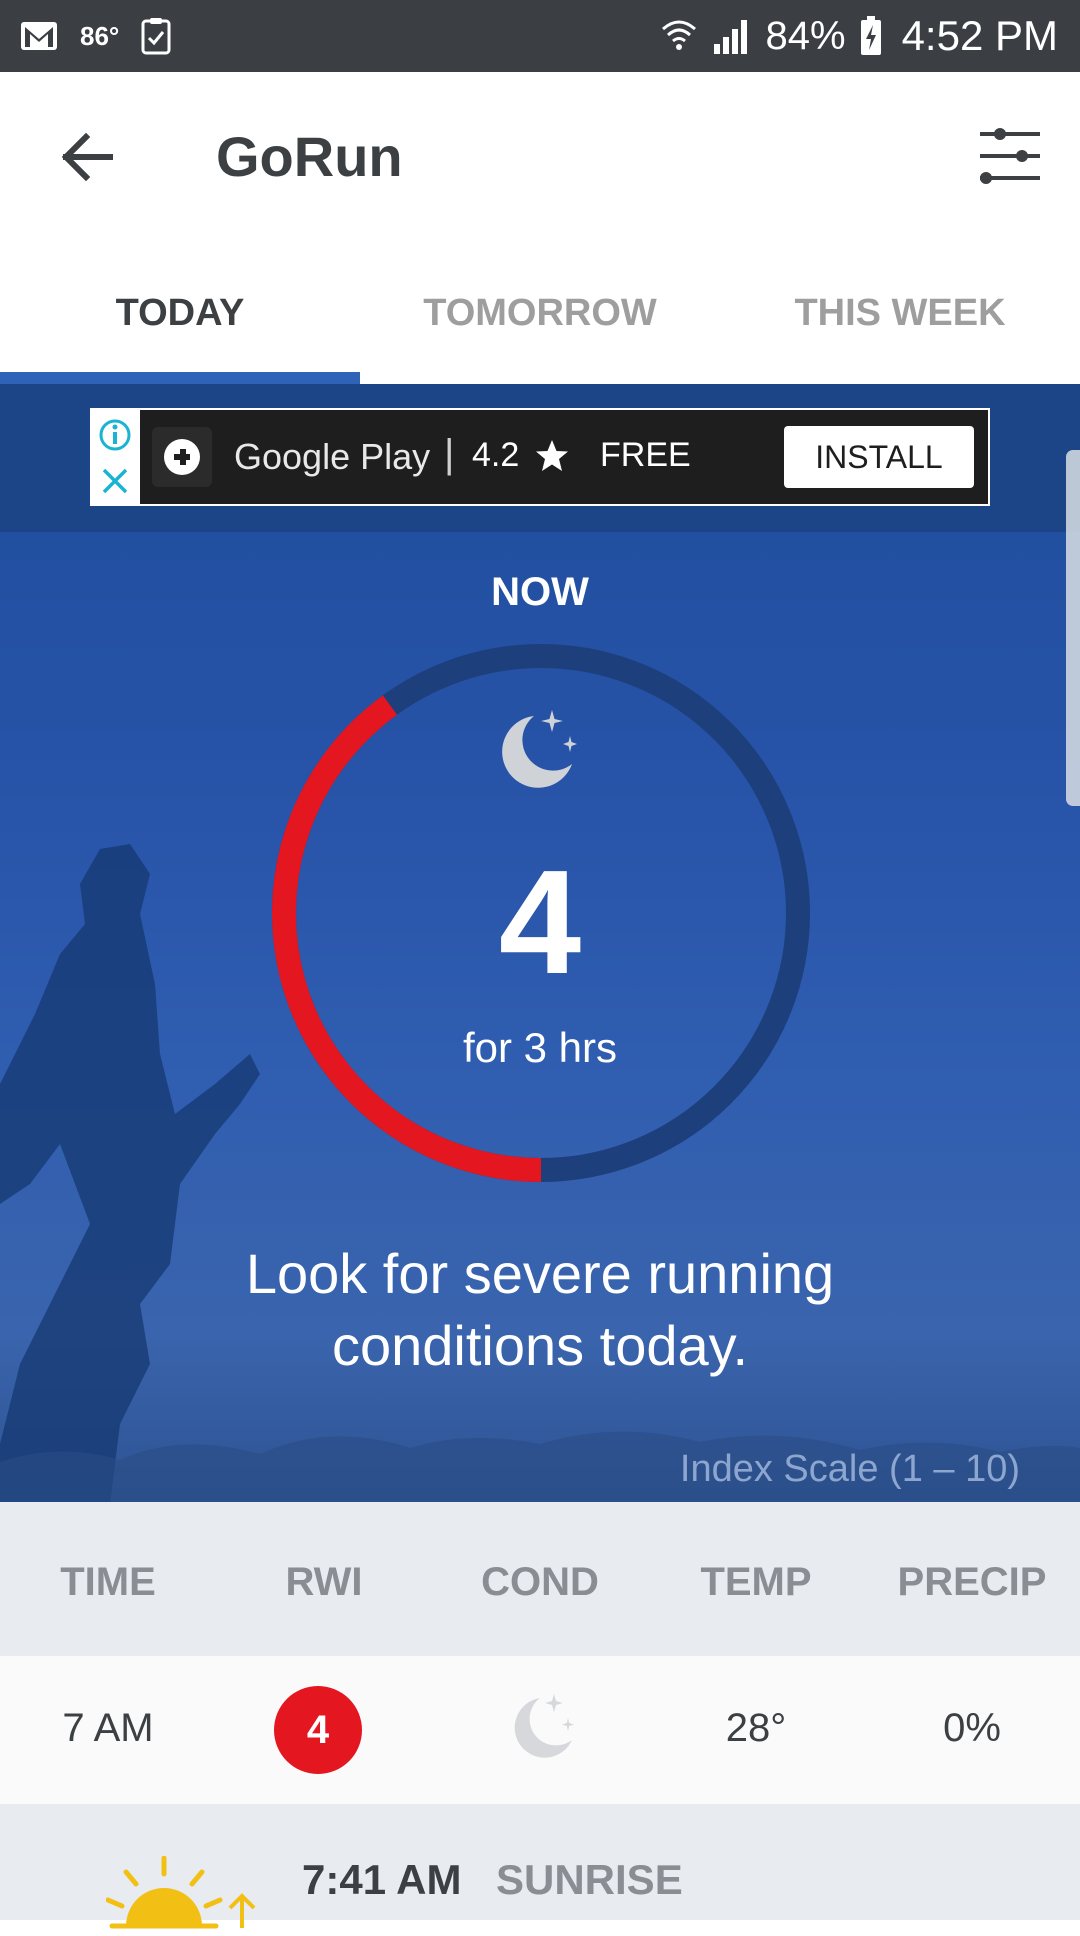 This screenshot has height=1936, width=1080. Describe the element at coordinates (756, 1728) in the screenshot. I see `row-temp: 28°` at that location.